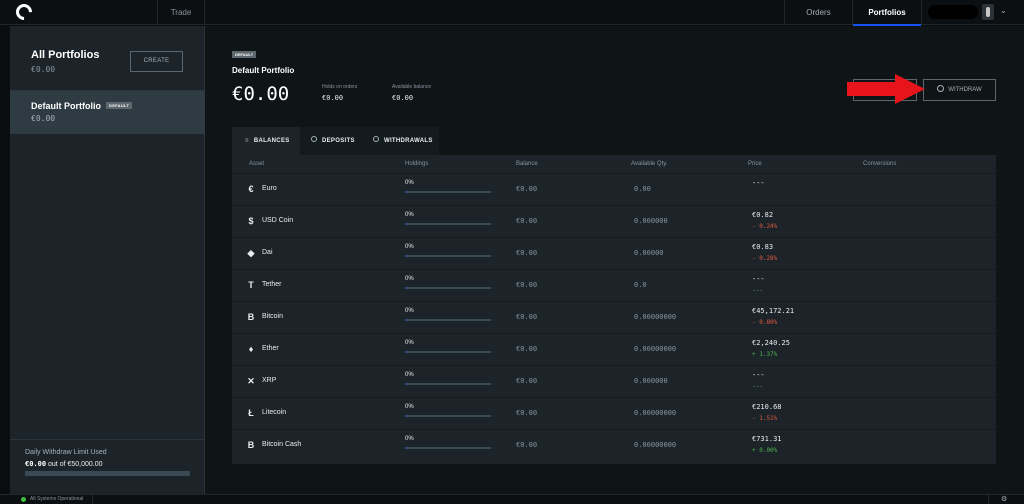  Describe the element at coordinates (765, 450) in the screenshot. I see `price-change: + 0.00%` at that location.